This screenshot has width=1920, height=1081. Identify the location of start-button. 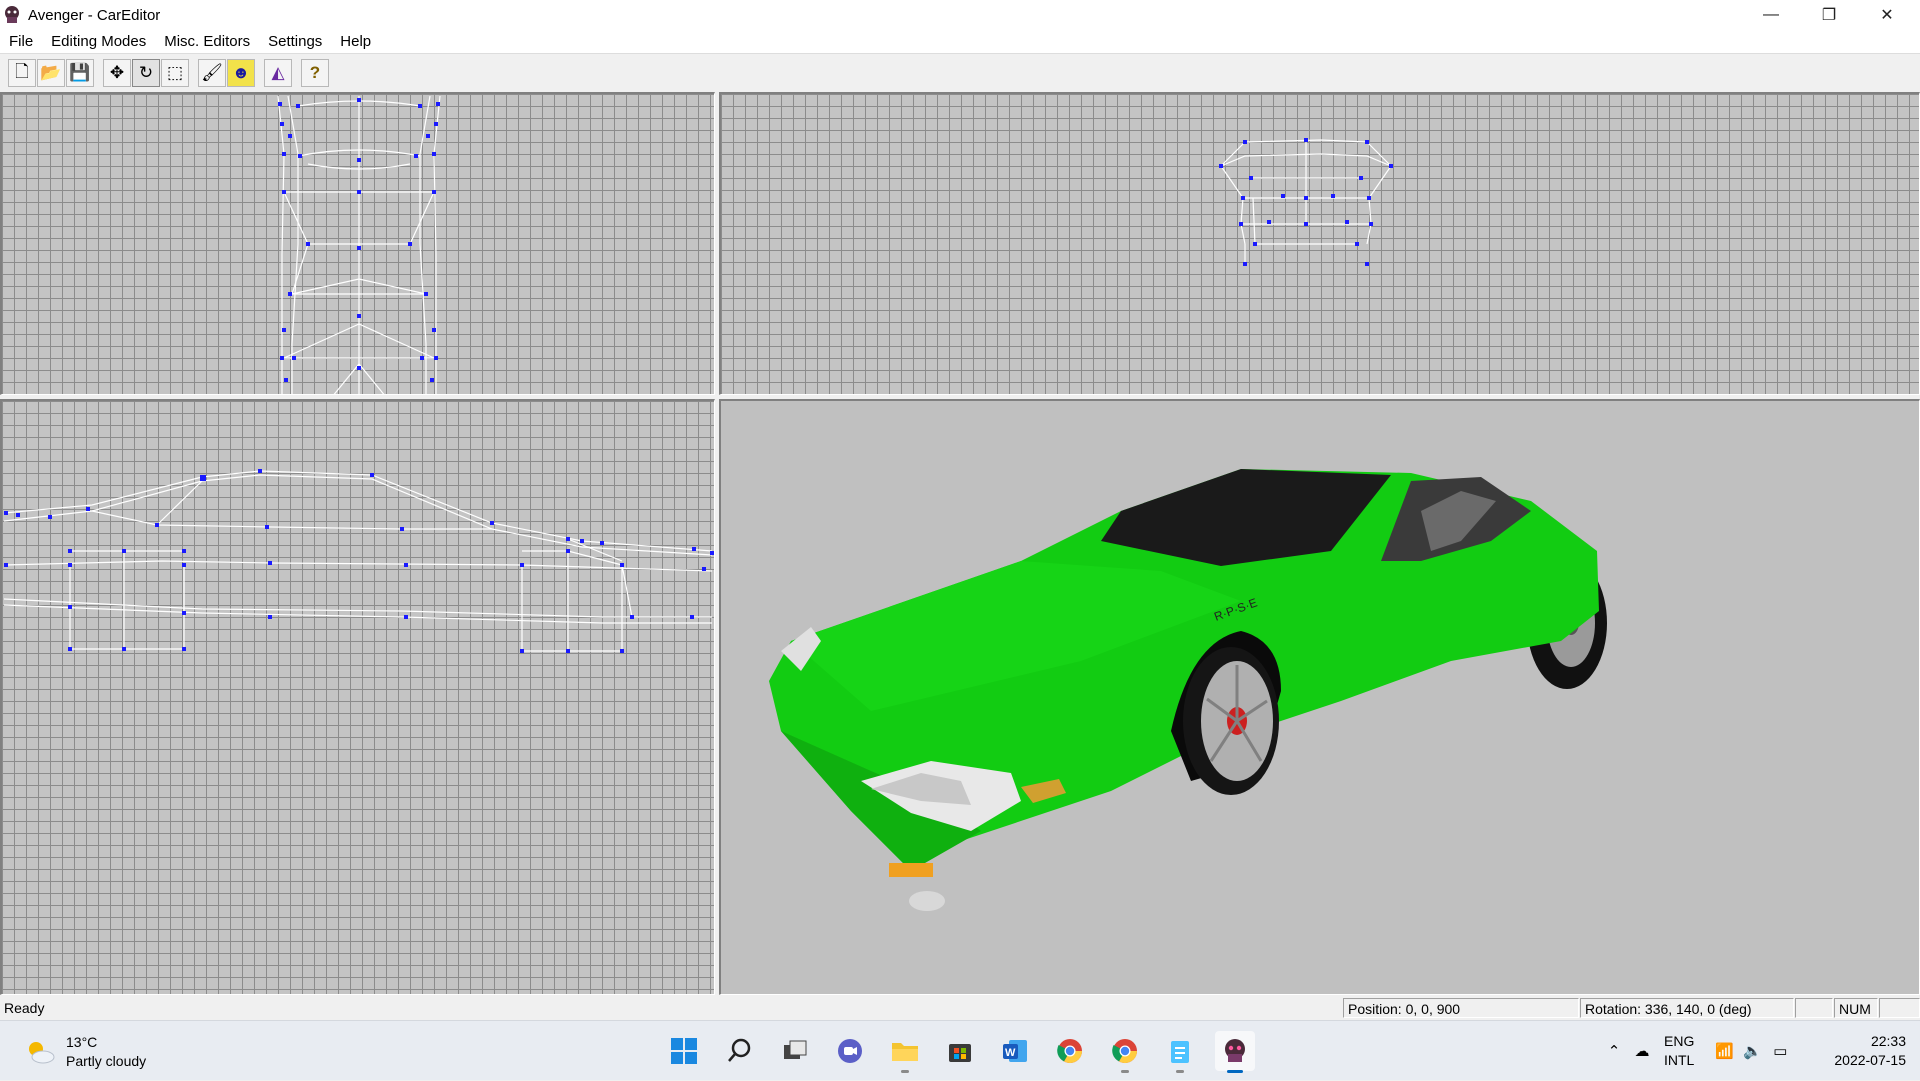
(684, 1051).